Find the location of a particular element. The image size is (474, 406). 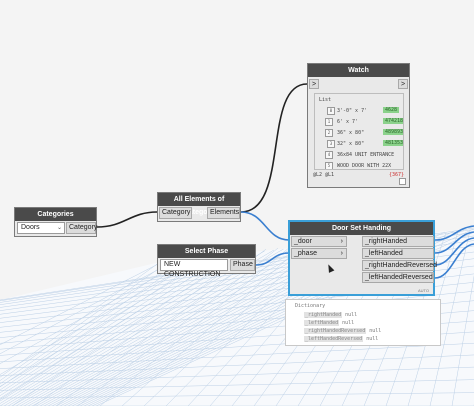

node-title: Watch is located at coordinates (358, 70).